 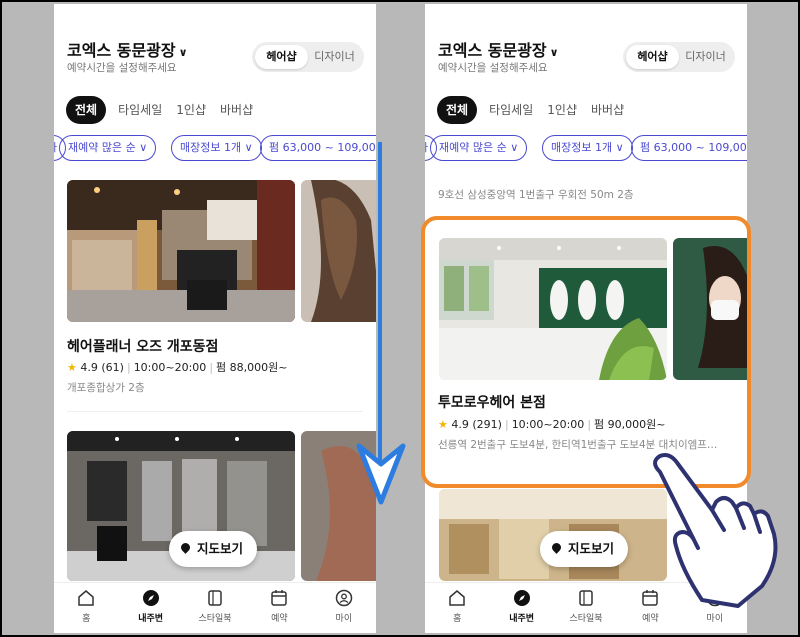 What do you see at coordinates (279, 608) in the screenshot?
I see `nav-reservation: 예약` at bounding box center [279, 608].